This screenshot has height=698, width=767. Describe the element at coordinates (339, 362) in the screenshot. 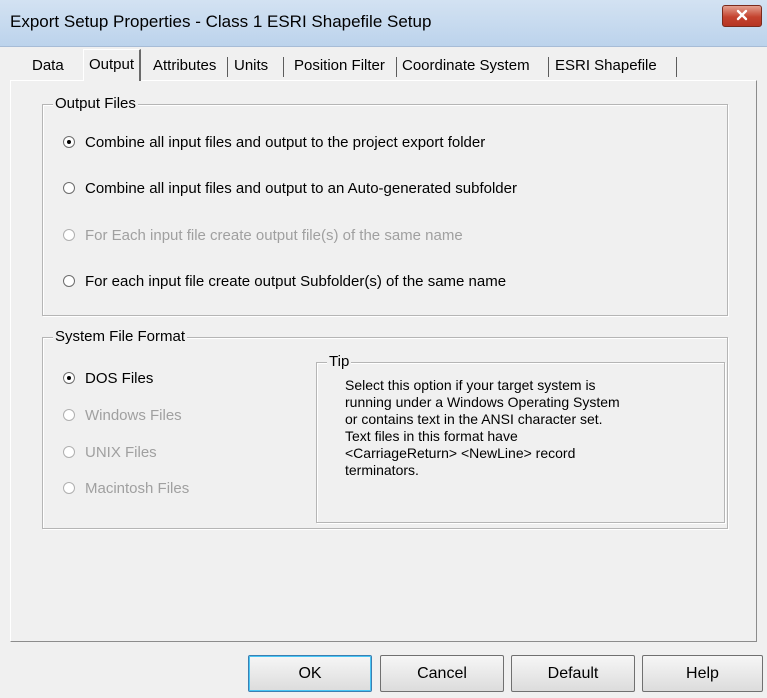

I see `tip-title: Tip` at that location.